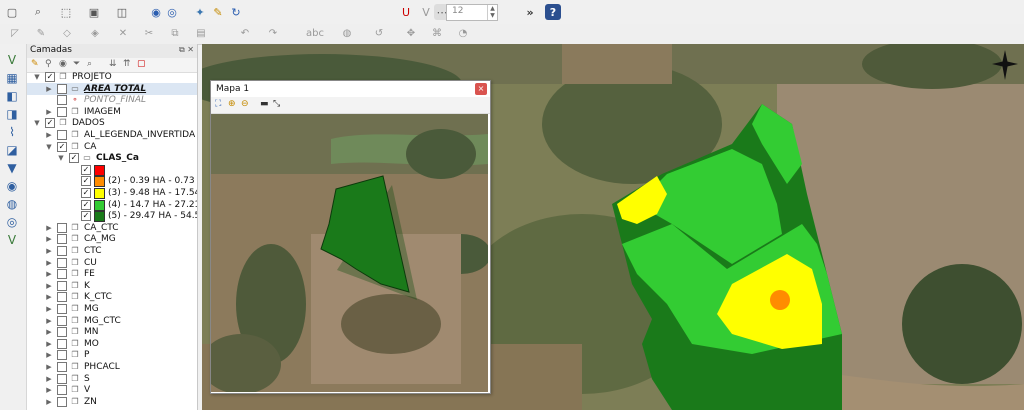  What do you see at coordinates (112, 228) in the screenshot?
I see `layer-tree-row: ▶ ❐ CA_CTC` at bounding box center [112, 228].